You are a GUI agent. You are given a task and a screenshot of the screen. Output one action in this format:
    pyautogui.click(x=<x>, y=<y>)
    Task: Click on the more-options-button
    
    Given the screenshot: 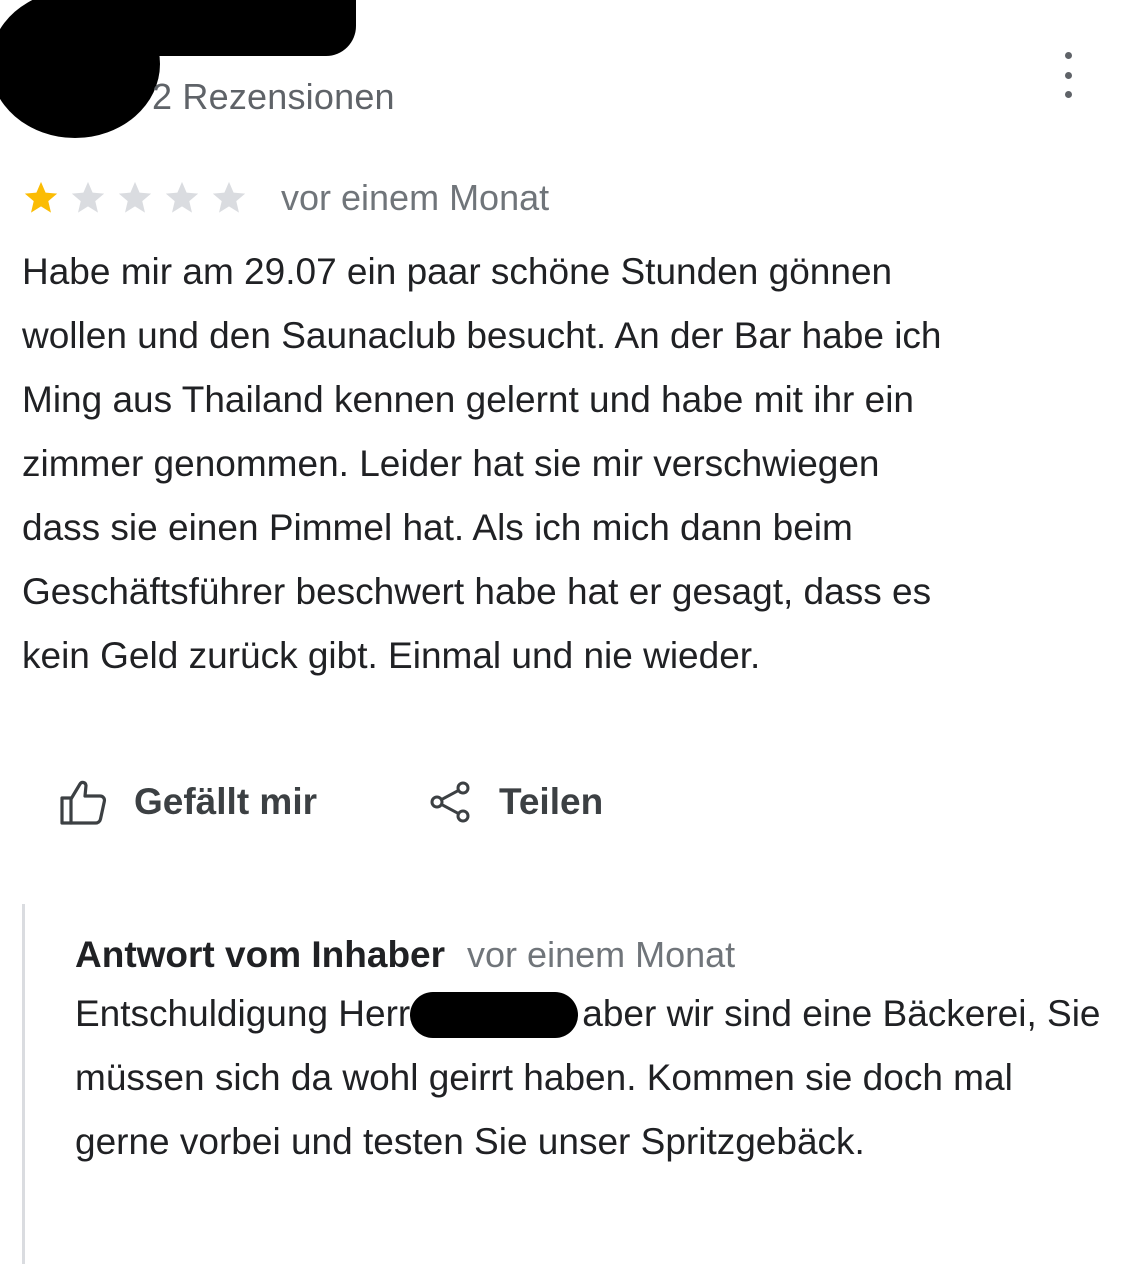 What is the action you would take?
    pyautogui.click(x=1068, y=75)
    